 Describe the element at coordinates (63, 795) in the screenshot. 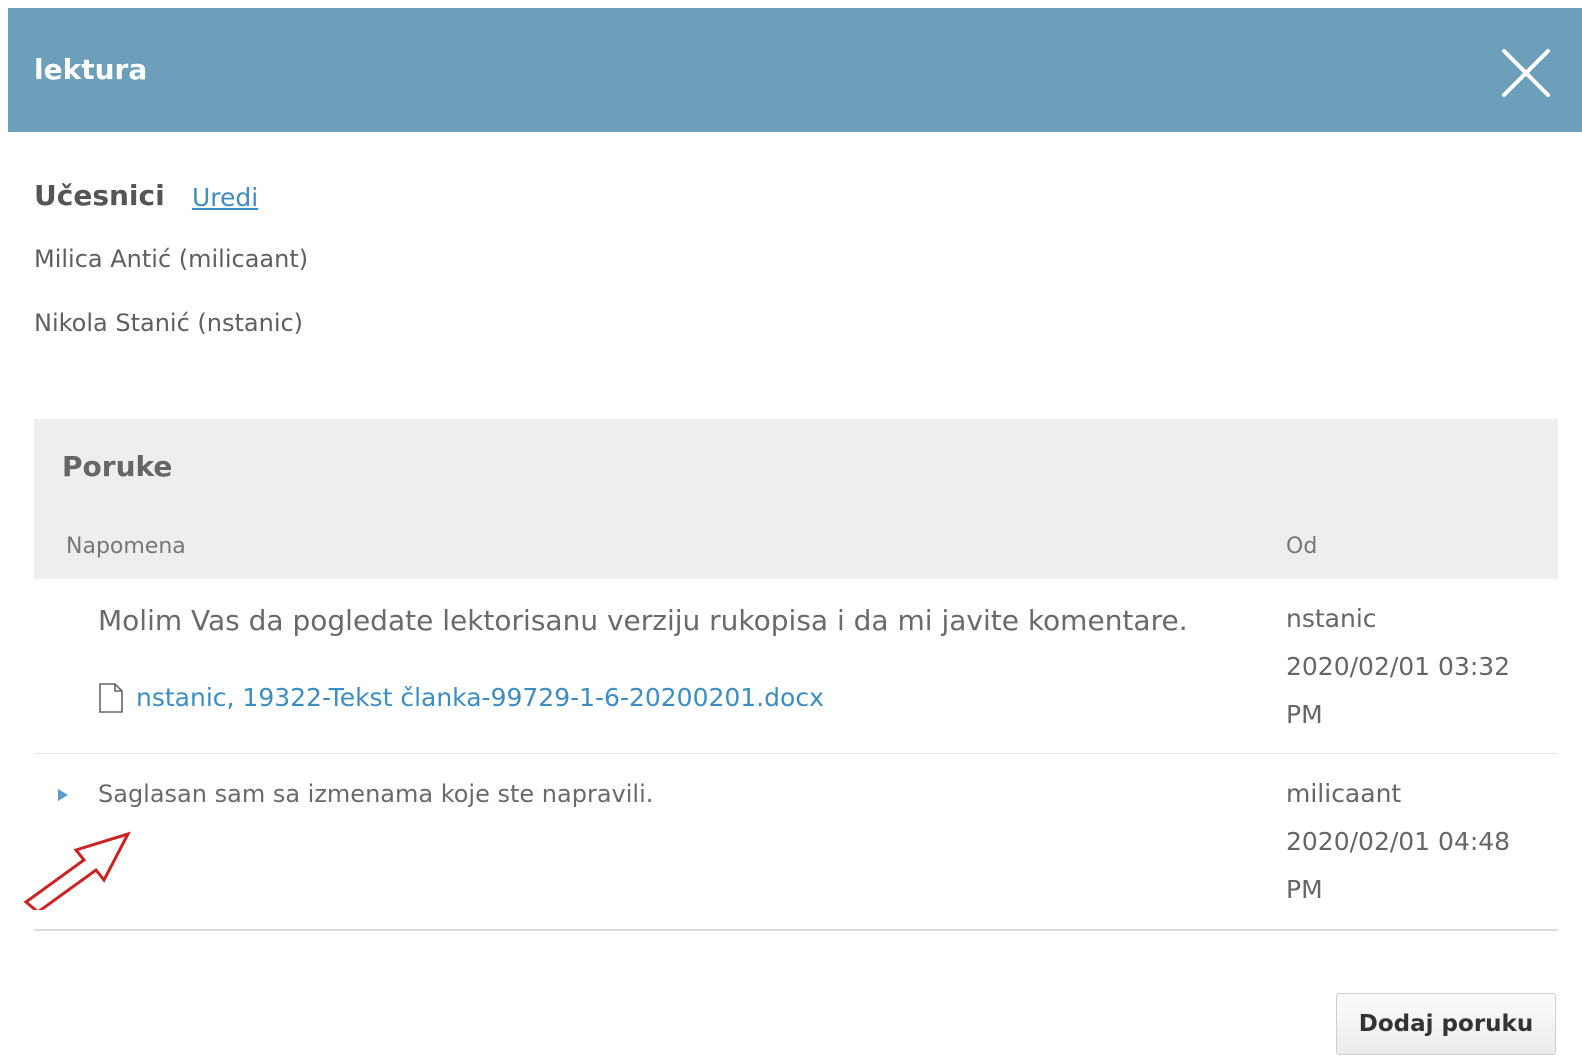

I see `triangle-right-icon` at that location.